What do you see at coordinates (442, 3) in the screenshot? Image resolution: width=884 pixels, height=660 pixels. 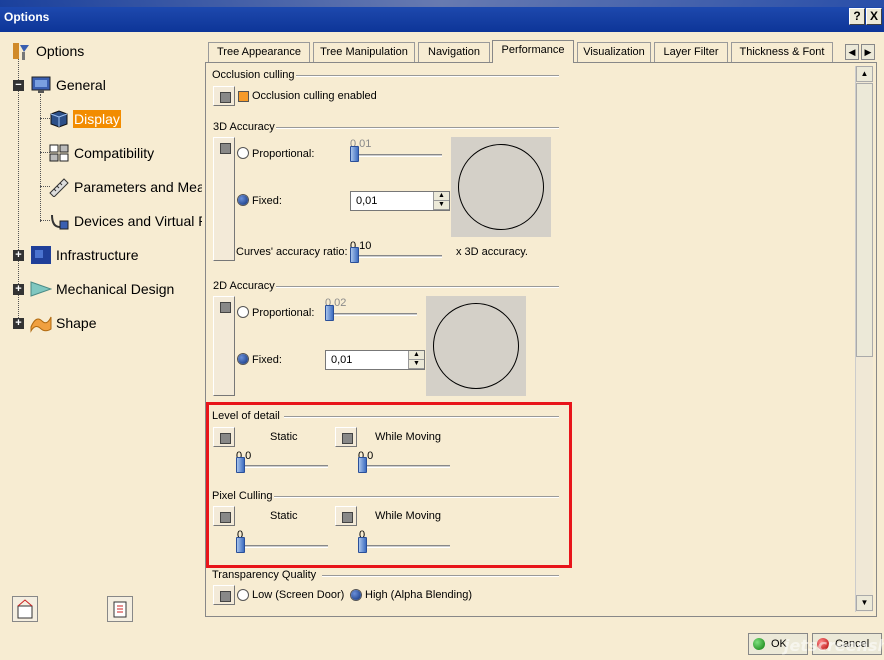 I see `titlebar-background-strip` at bounding box center [442, 3].